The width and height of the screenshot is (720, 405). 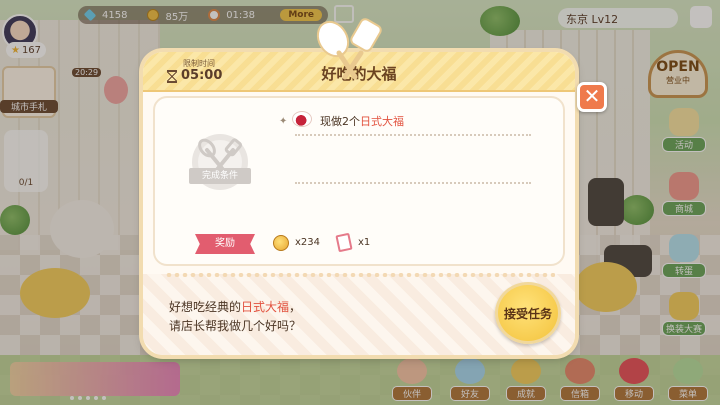 What do you see at coordinates (281, 243) in the screenshot?
I see `coin-icon` at bounding box center [281, 243].